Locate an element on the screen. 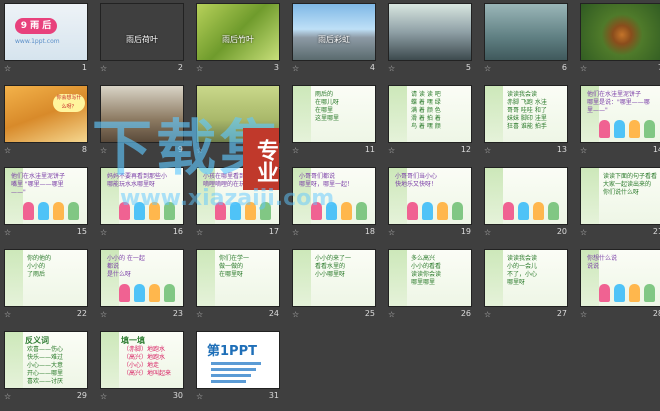  slide-text-line: 多么高兴 is located at coordinates (423, 258).